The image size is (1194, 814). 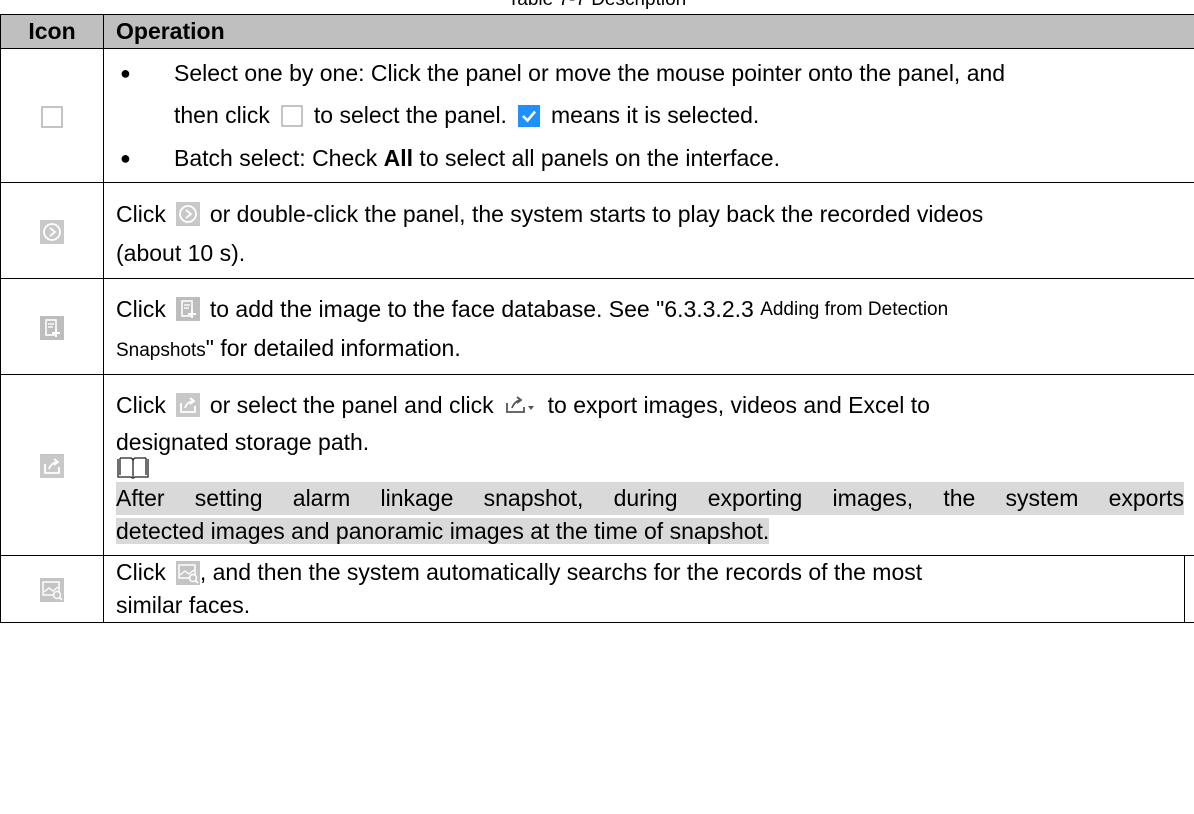 I want to click on header-icon: Icon, so click(x=52, y=31).